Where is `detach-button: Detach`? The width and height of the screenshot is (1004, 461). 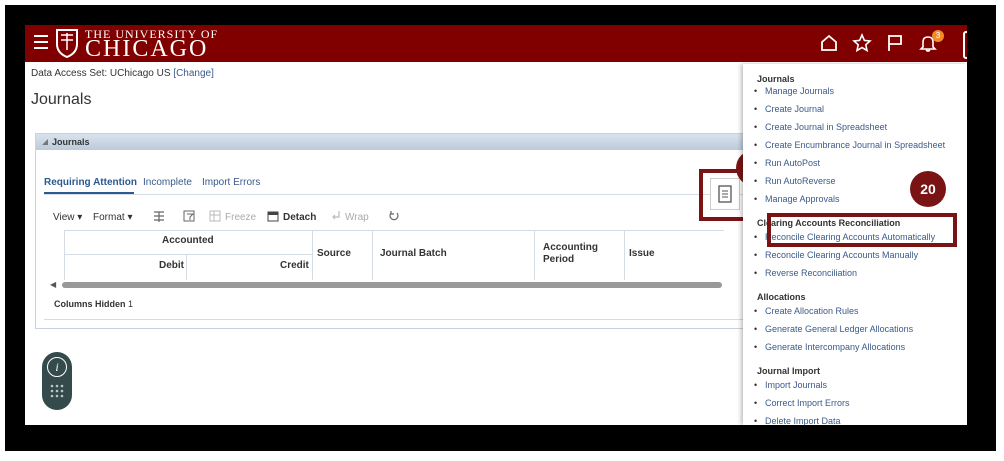
detach-button: Detach is located at coordinates (299, 217).